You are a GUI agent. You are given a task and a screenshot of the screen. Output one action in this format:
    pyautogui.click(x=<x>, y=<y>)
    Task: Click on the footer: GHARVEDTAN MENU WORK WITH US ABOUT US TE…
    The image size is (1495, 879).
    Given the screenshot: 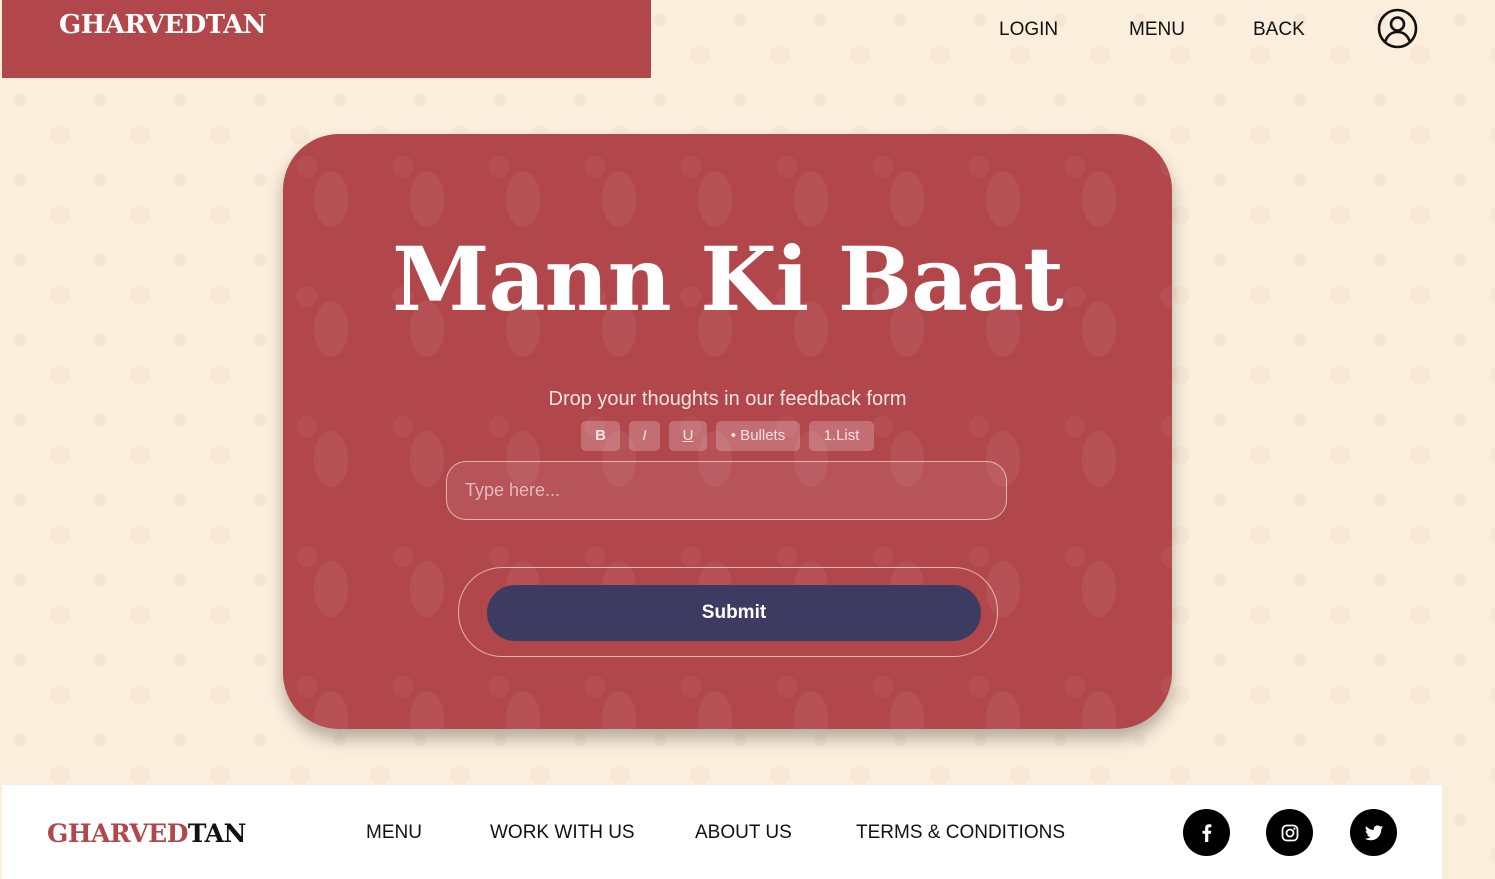 What is the action you would take?
    pyautogui.click(x=722, y=832)
    